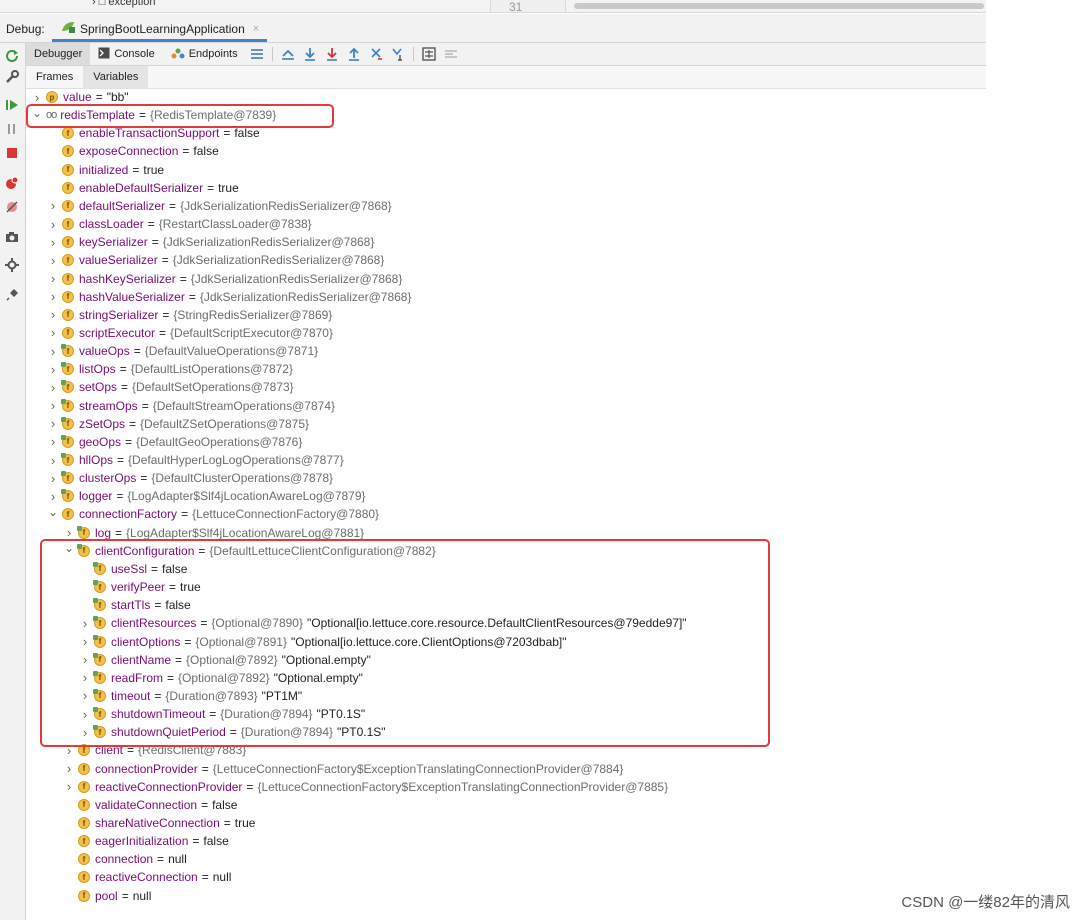 This screenshot has height=920, width=1084. What do you see at coordinates (506, 750) in the screenshot?
I see `variable-row: › f client = {RedisClient@7883}` at bounding box center [506, 750].